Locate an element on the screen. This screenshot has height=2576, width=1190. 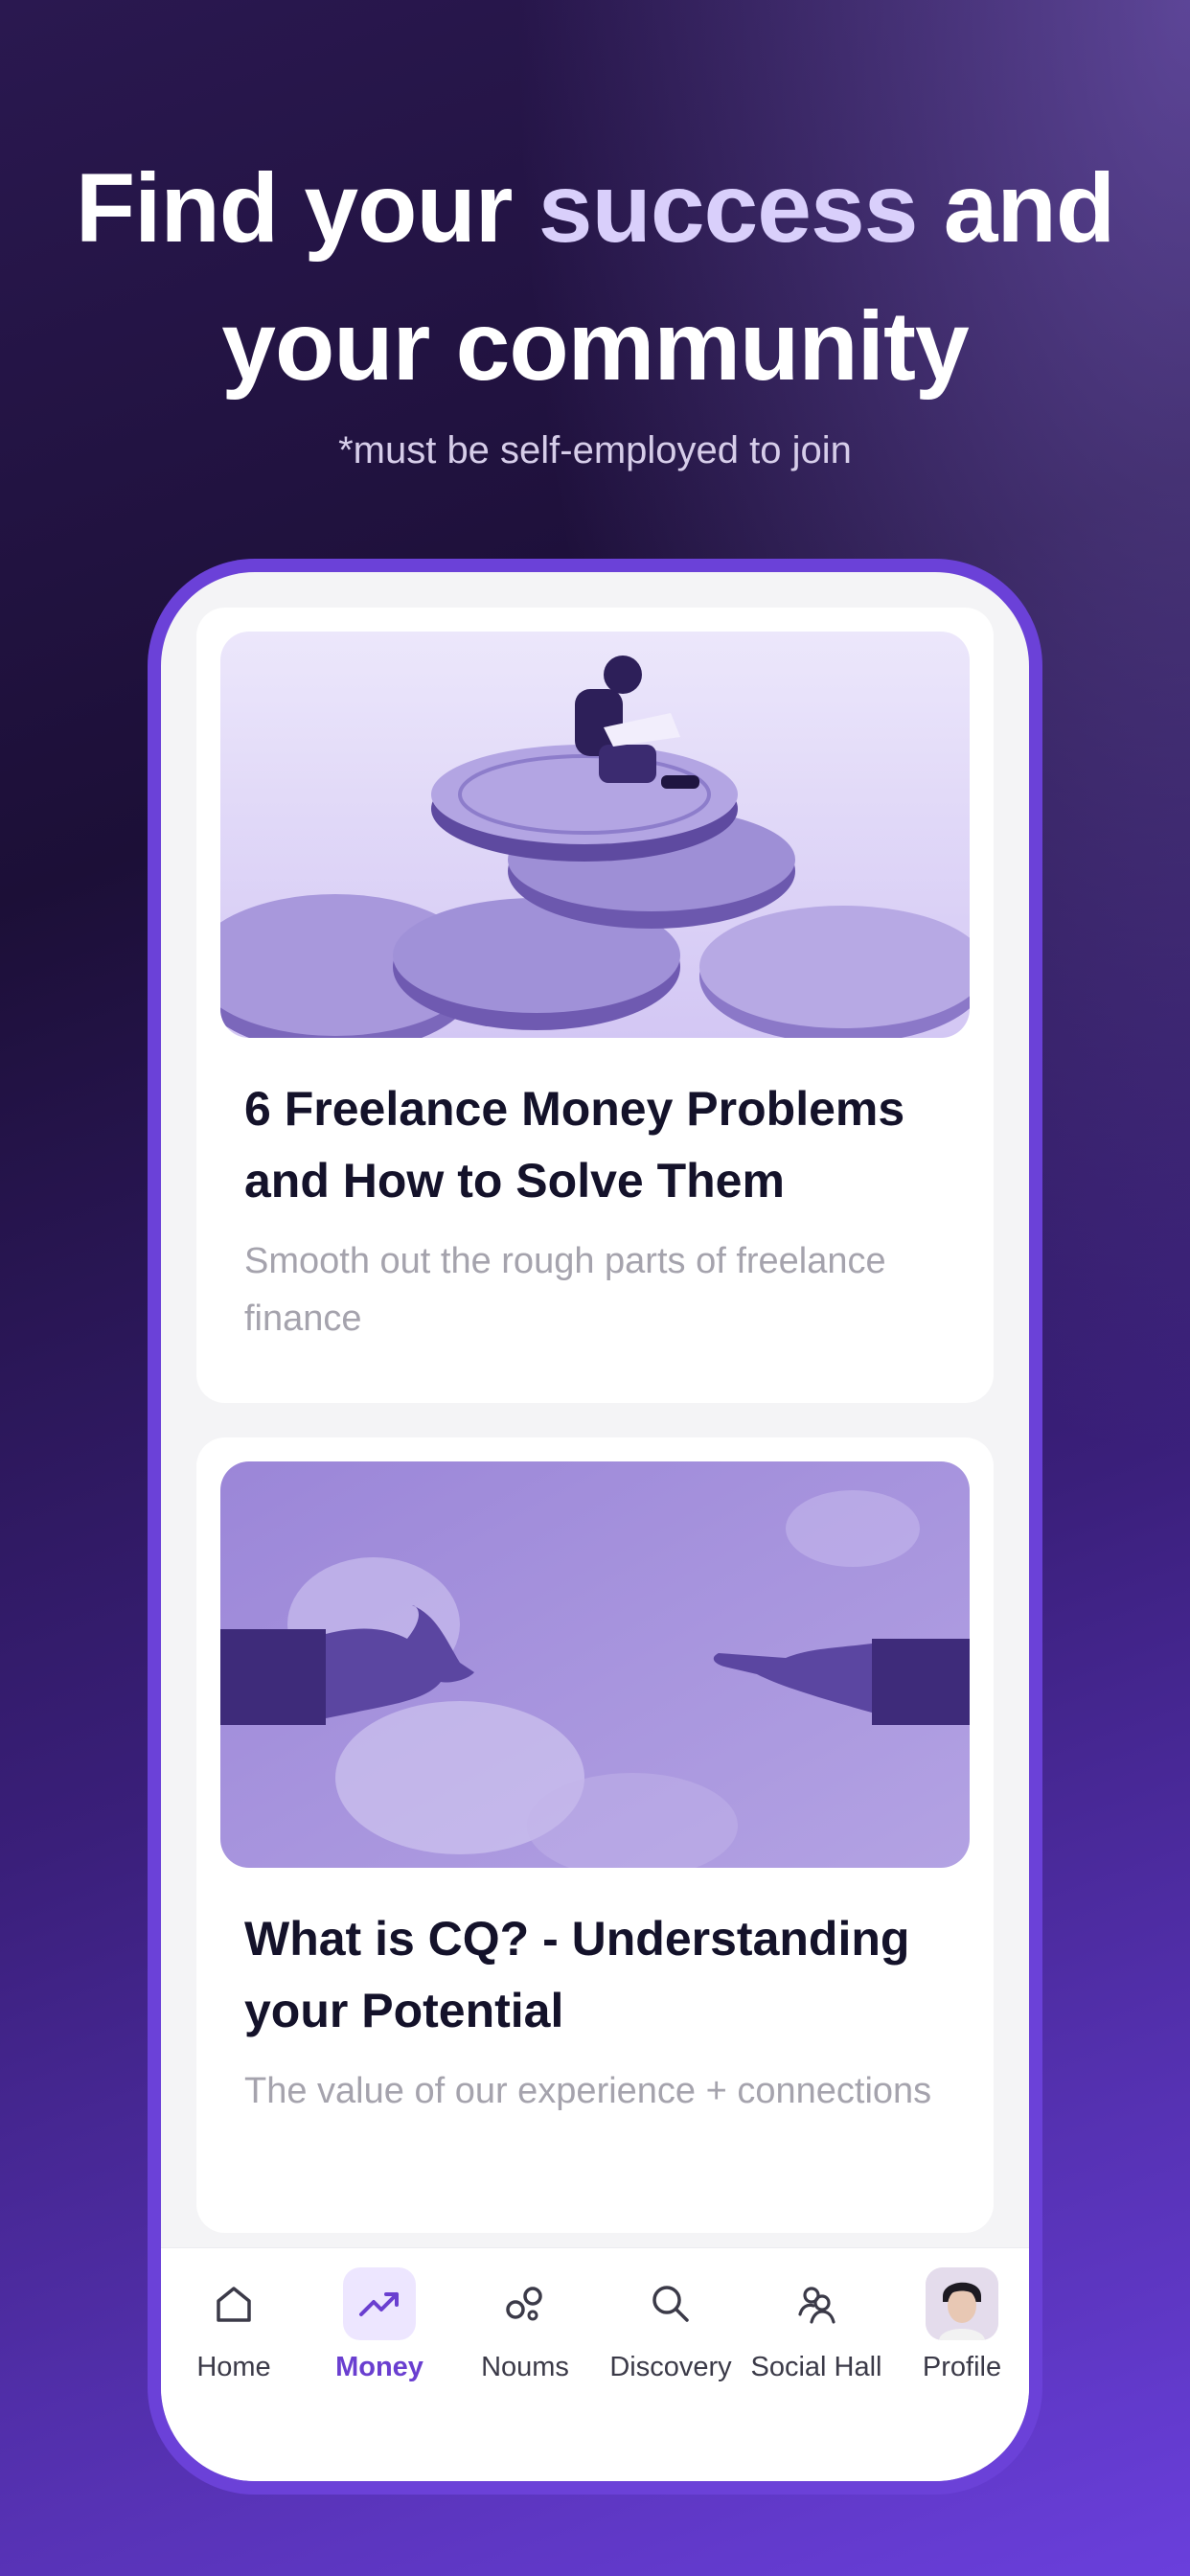
coins-stack-illustration is located at coordinates (595, 835).